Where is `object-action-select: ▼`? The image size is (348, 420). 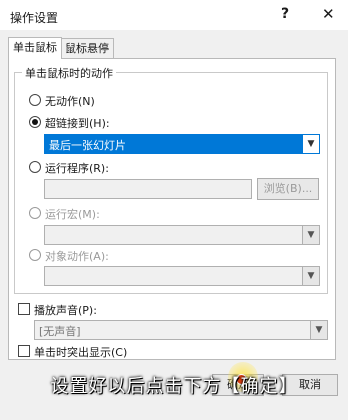
object-action-select: ▼ is located at coordinates (182, 276).